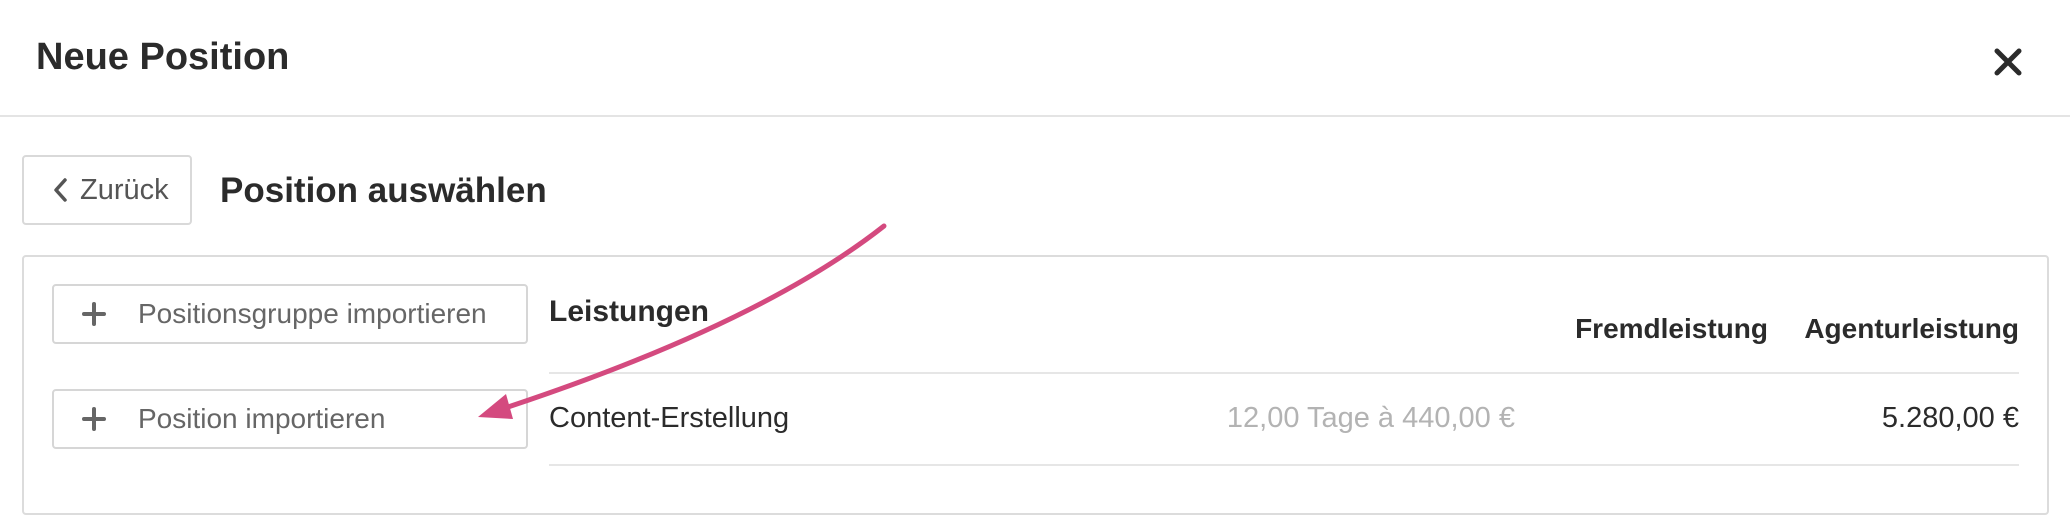  I want to click on page-subtitle: Position auswählen, so click(383, 190).